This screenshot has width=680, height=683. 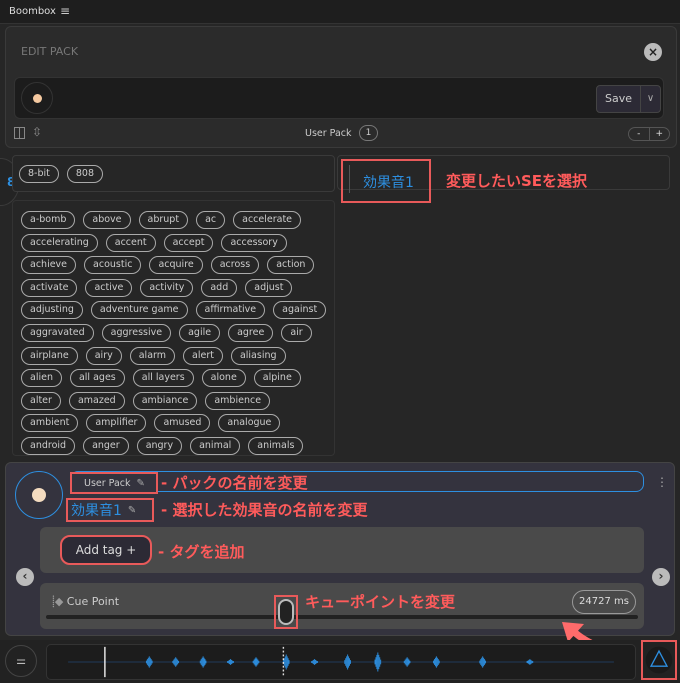 What do you see at coordinates (19, 133) in the screenshot?
I see `layout-icon` at bounding box center [19, 133].